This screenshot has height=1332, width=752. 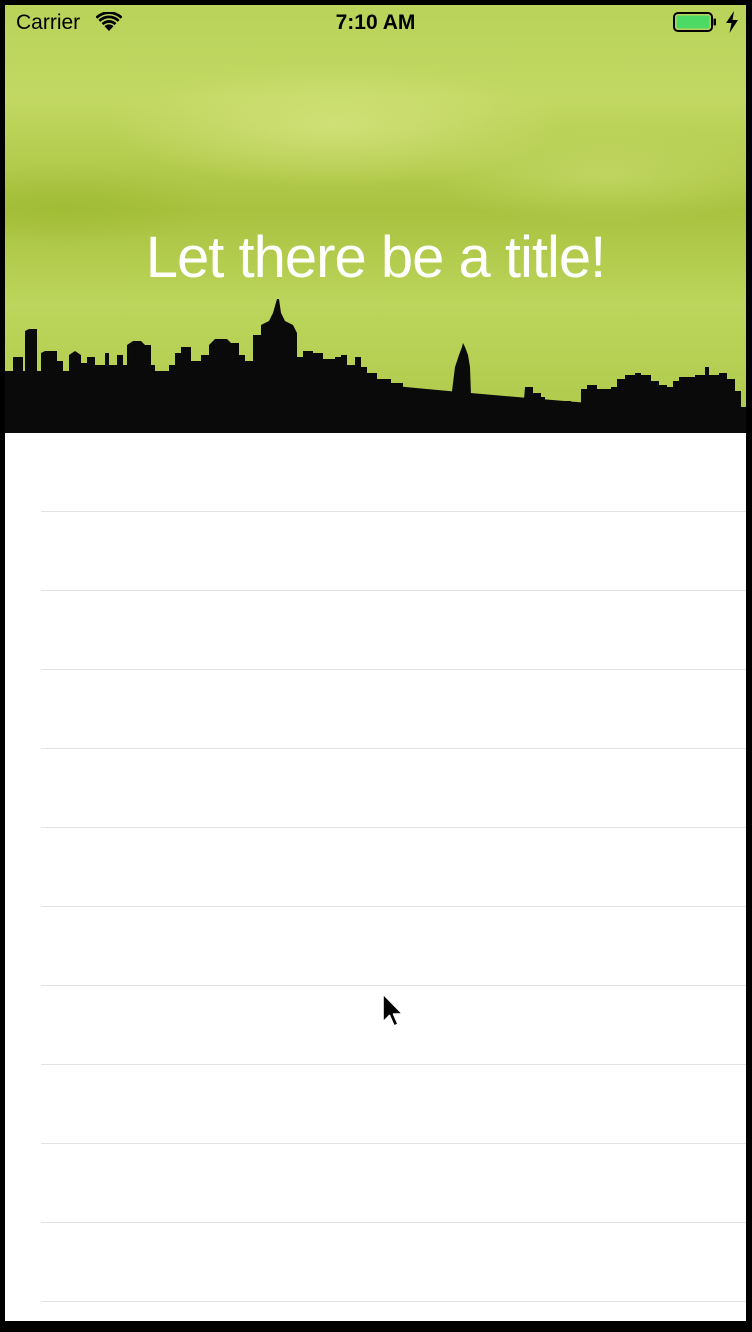 I want to click on status-time: 7:10 AM, so click(x=375, y=22).